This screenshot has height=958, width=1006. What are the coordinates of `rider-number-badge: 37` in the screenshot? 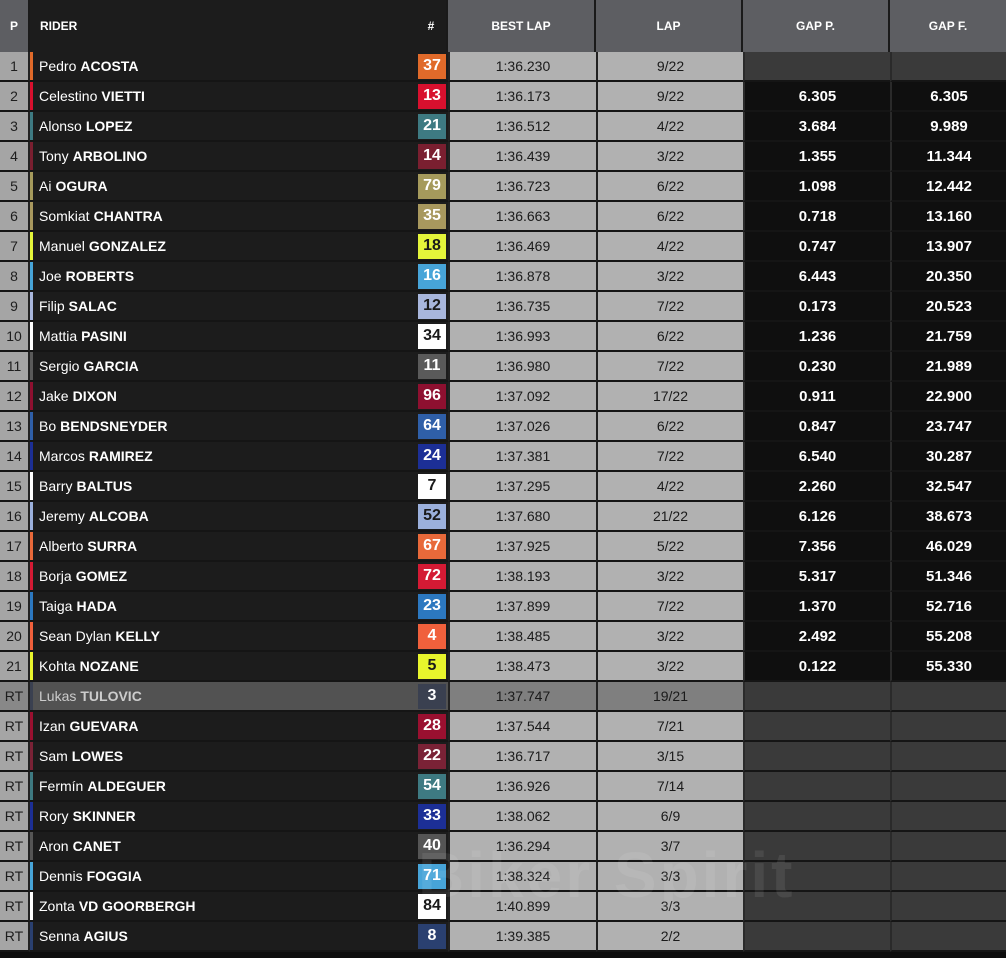 It's located at (432, 66).